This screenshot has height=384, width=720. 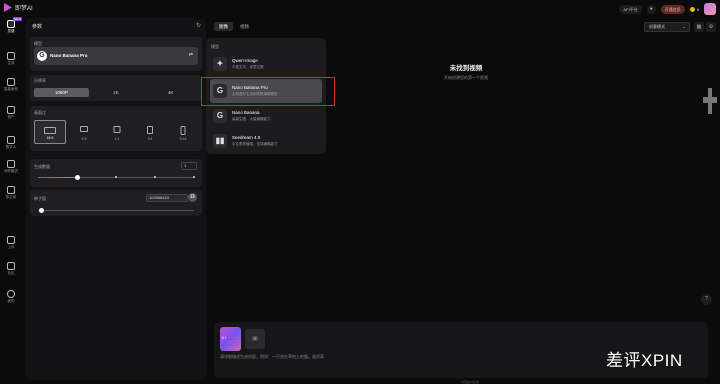 I want to click on left-nav-rail: NEW 灵感 生成 智能画布 资产 数字人 动作模仿 多主体 上传 社区 我的, so click(x=11, y=200).